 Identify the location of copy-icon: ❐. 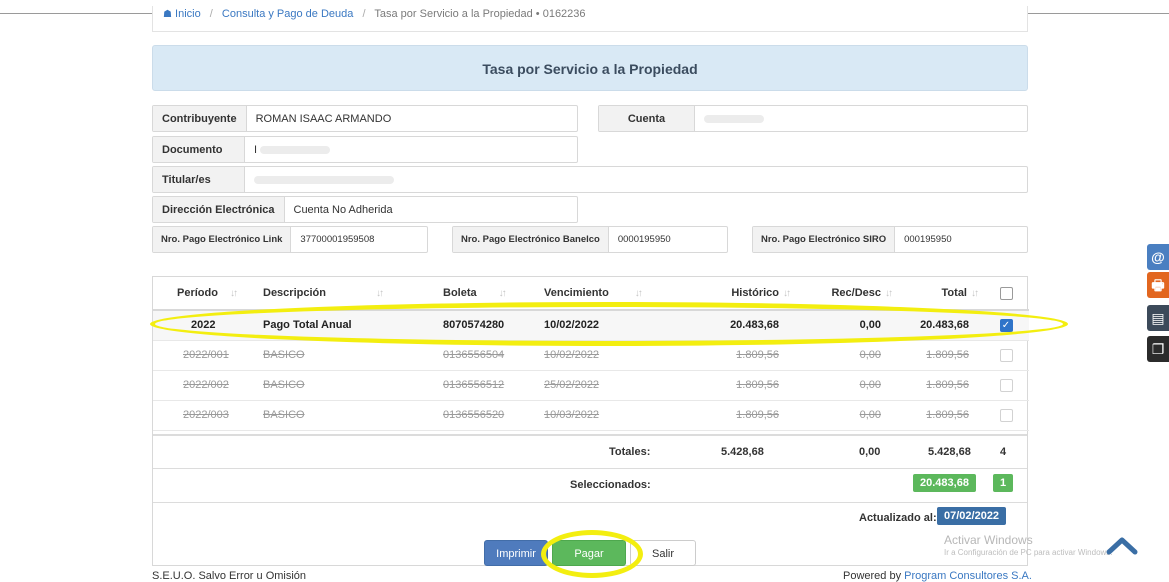
(1158, 349).